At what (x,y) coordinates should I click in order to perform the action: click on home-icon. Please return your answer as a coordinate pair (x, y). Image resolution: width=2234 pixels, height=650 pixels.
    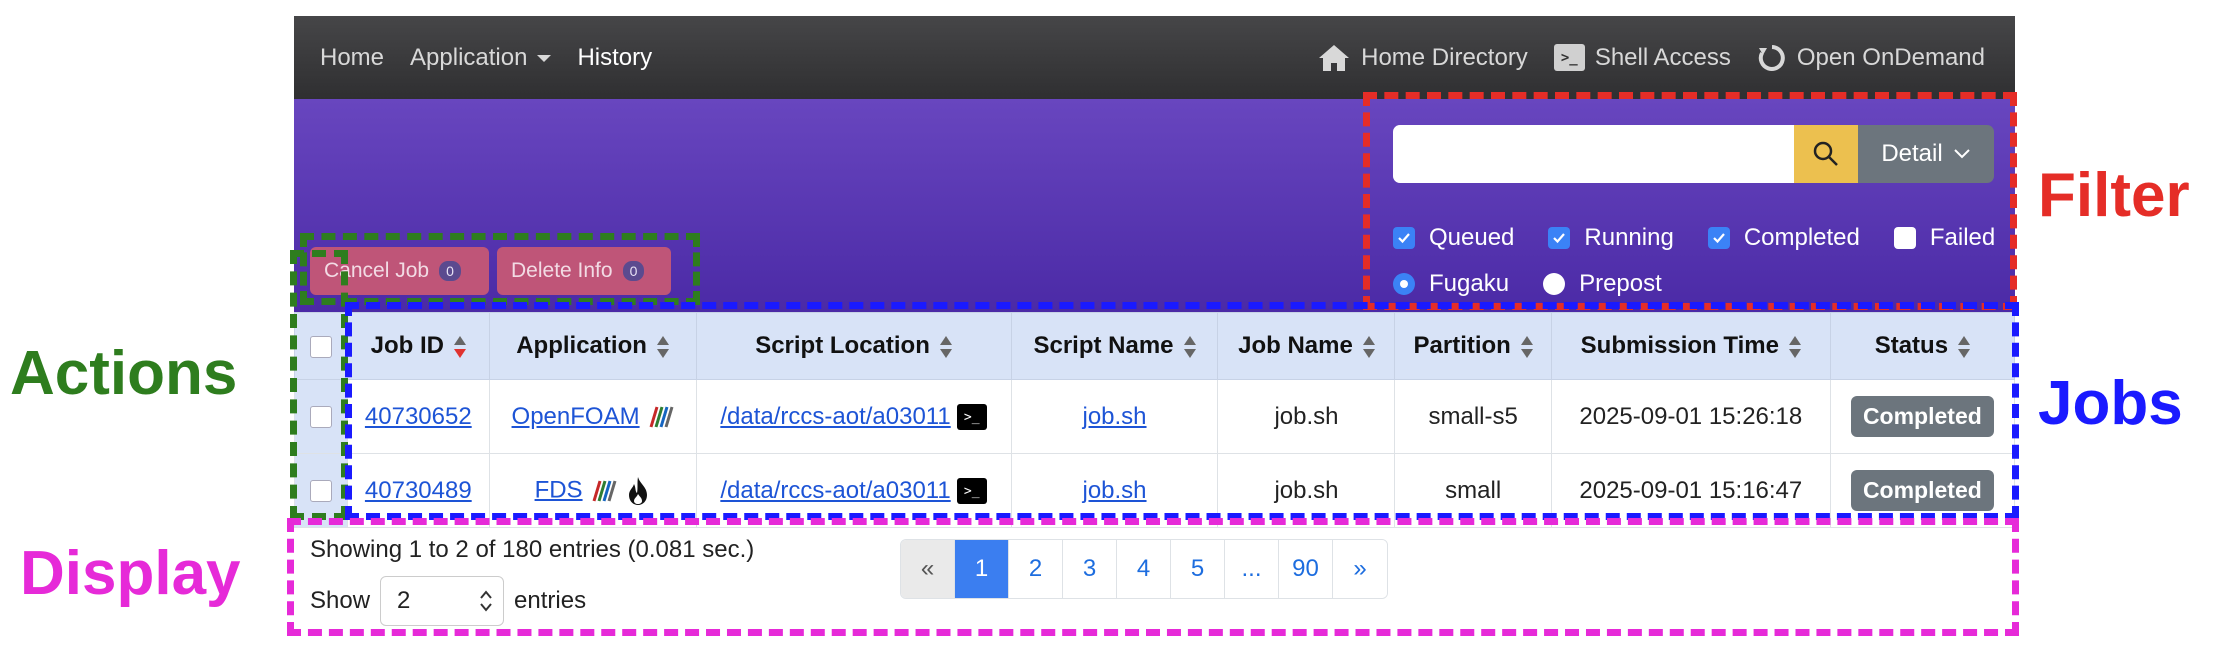
    Looking at the image, I should click on (1334, 57).